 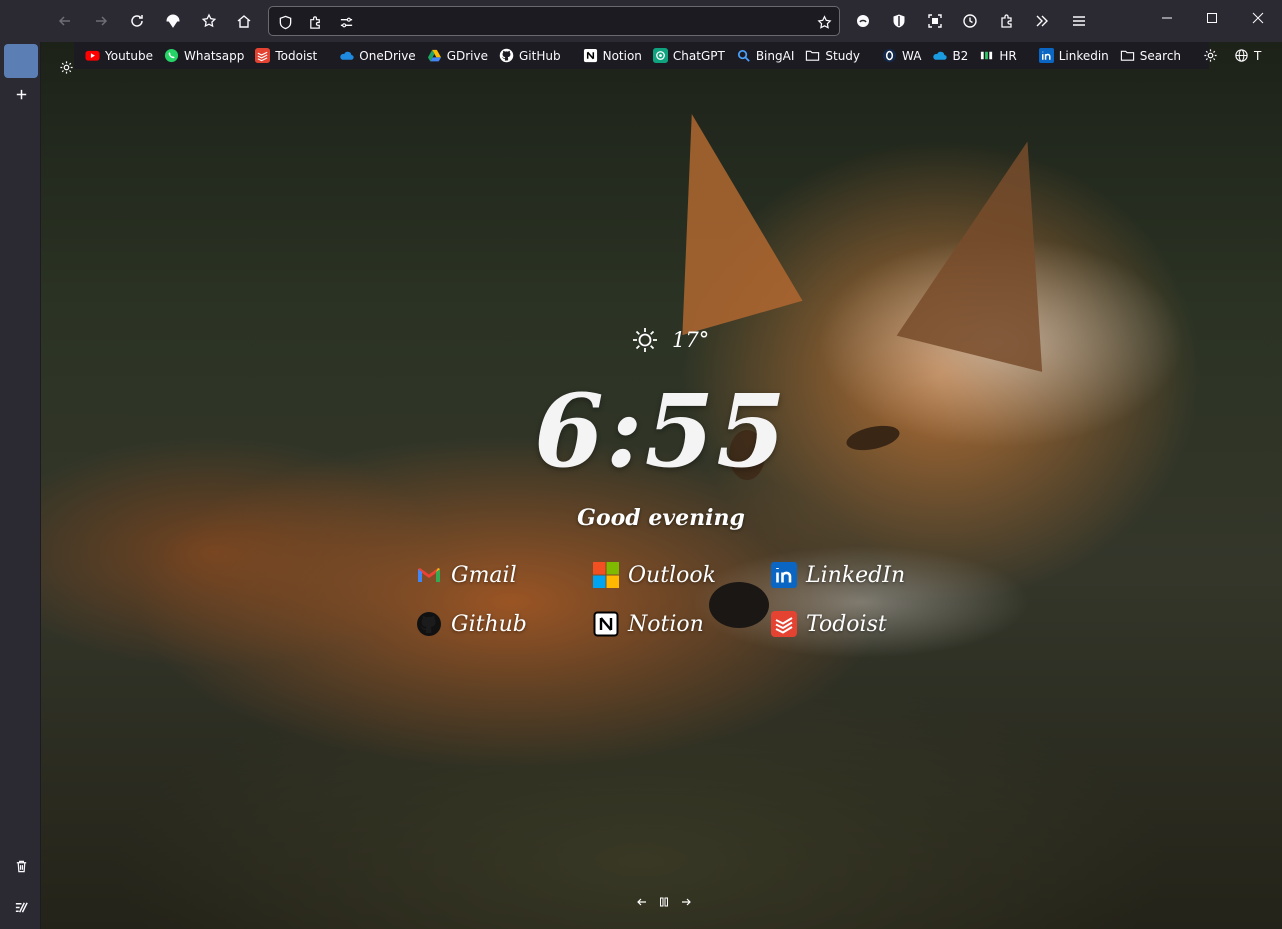 What do you see at coordinates (1079, 21) in the screenshot?
I see `app-menu-button` at bounding box center [1079, 21].